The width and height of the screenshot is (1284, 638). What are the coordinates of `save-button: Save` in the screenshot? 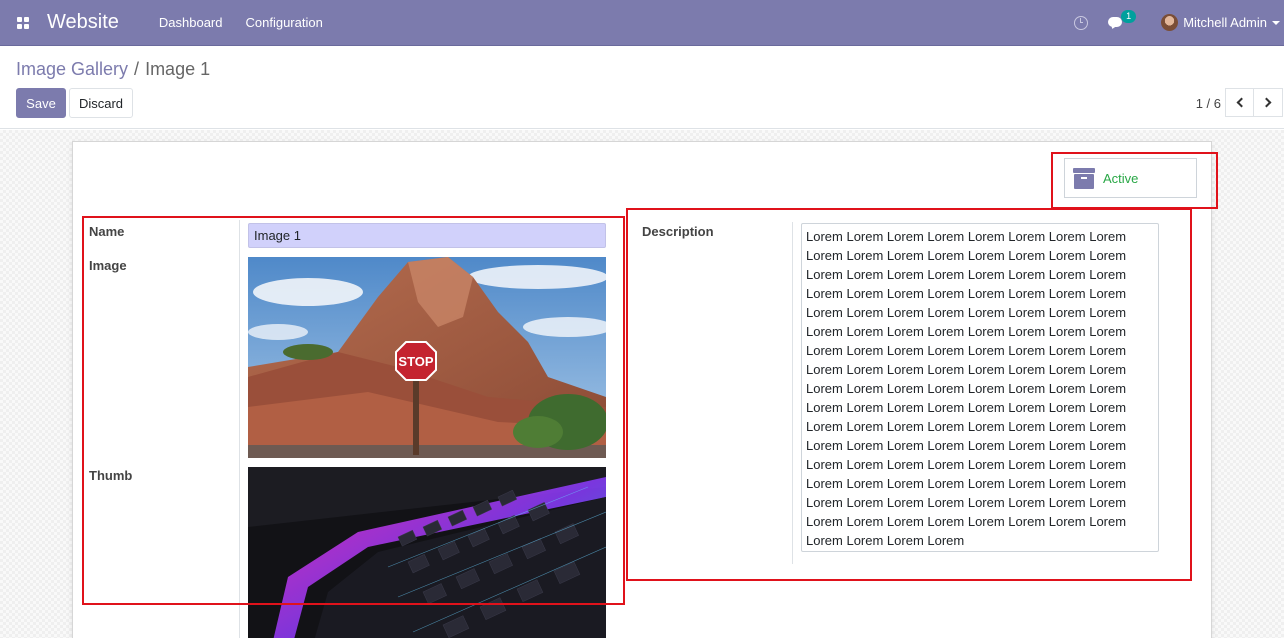 It's located at (41, 103).